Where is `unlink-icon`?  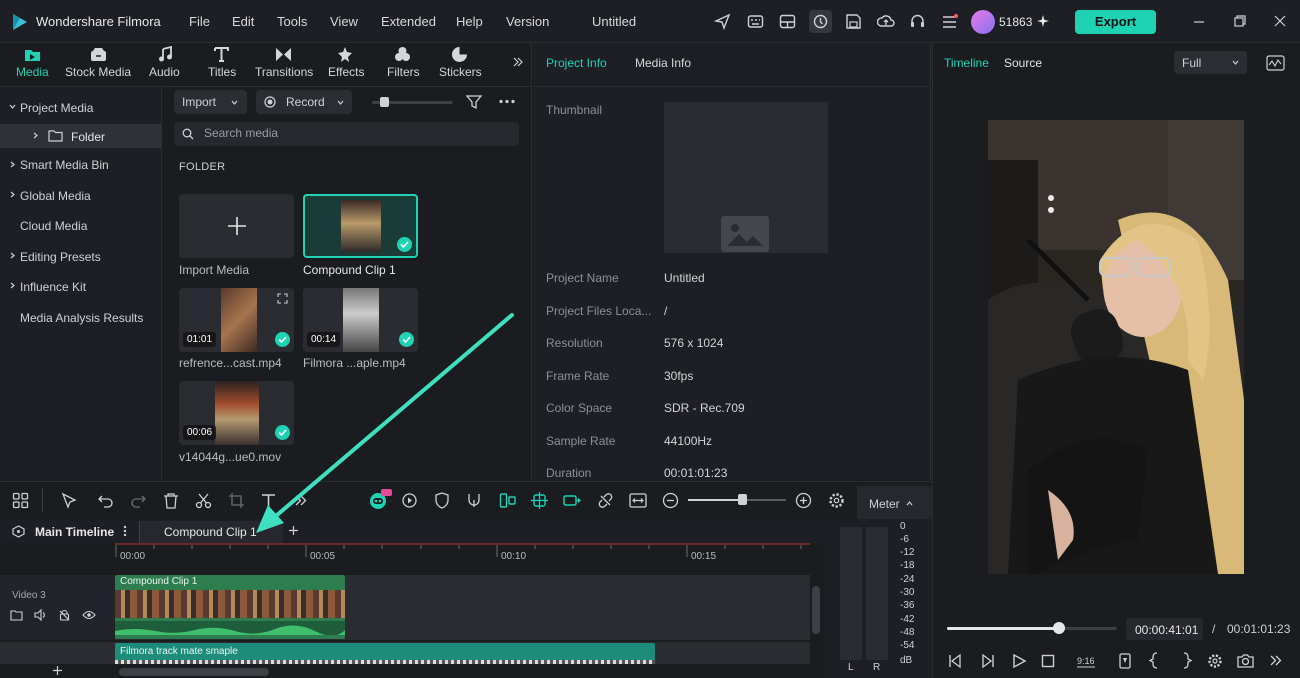 unlink-icon is located at coordinates (605, 500).